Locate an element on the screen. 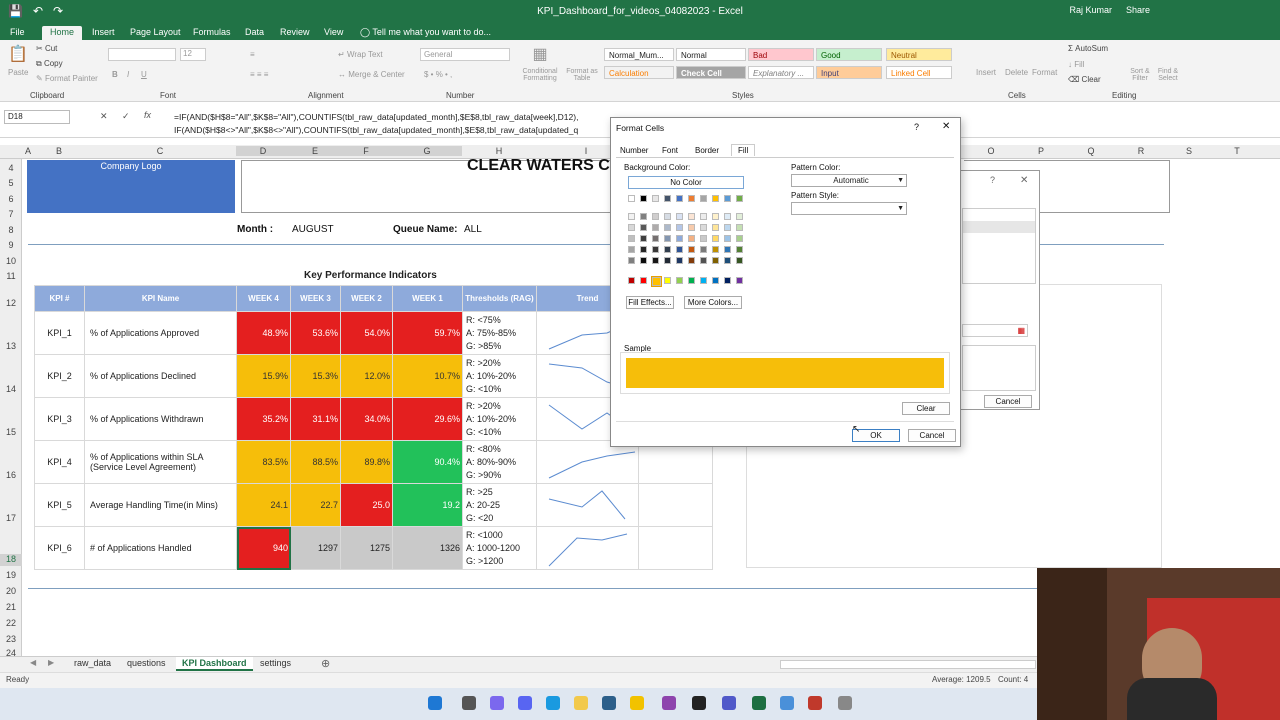 This screenshot has width=1280, height=720. row-header-selected: 18 is located at coordinates (11, 560).